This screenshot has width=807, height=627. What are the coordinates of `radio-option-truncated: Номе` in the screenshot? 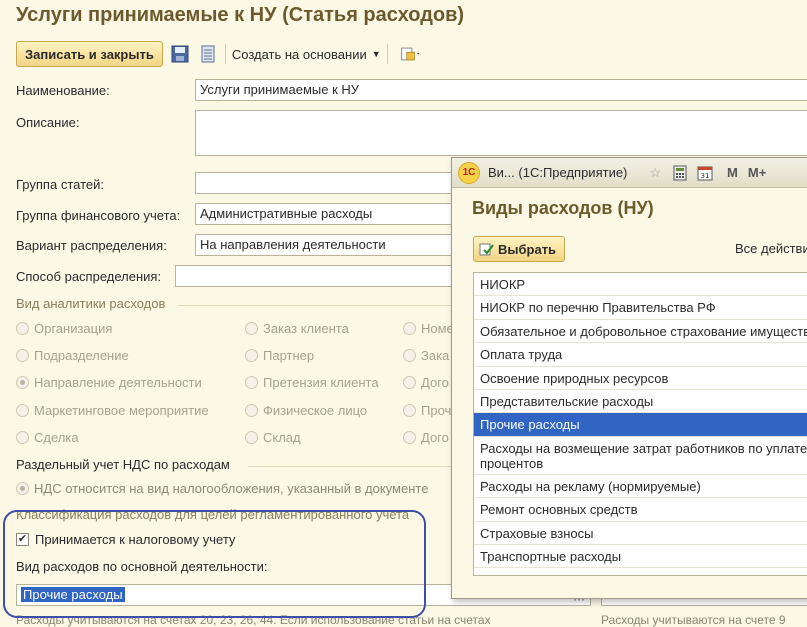 It's located at (428, 328).